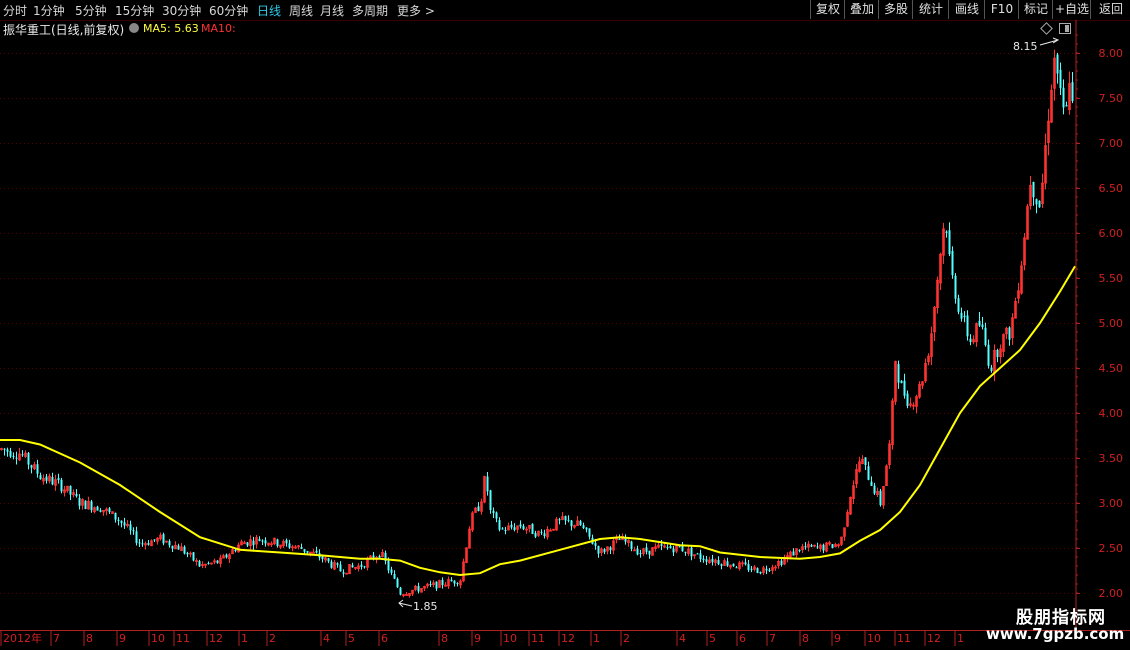 This screenshot has height=650, width=1130. Describe the element at coordinates (1111, 188) in the screenshot. I see `ytick-label: 6.50` at that location.